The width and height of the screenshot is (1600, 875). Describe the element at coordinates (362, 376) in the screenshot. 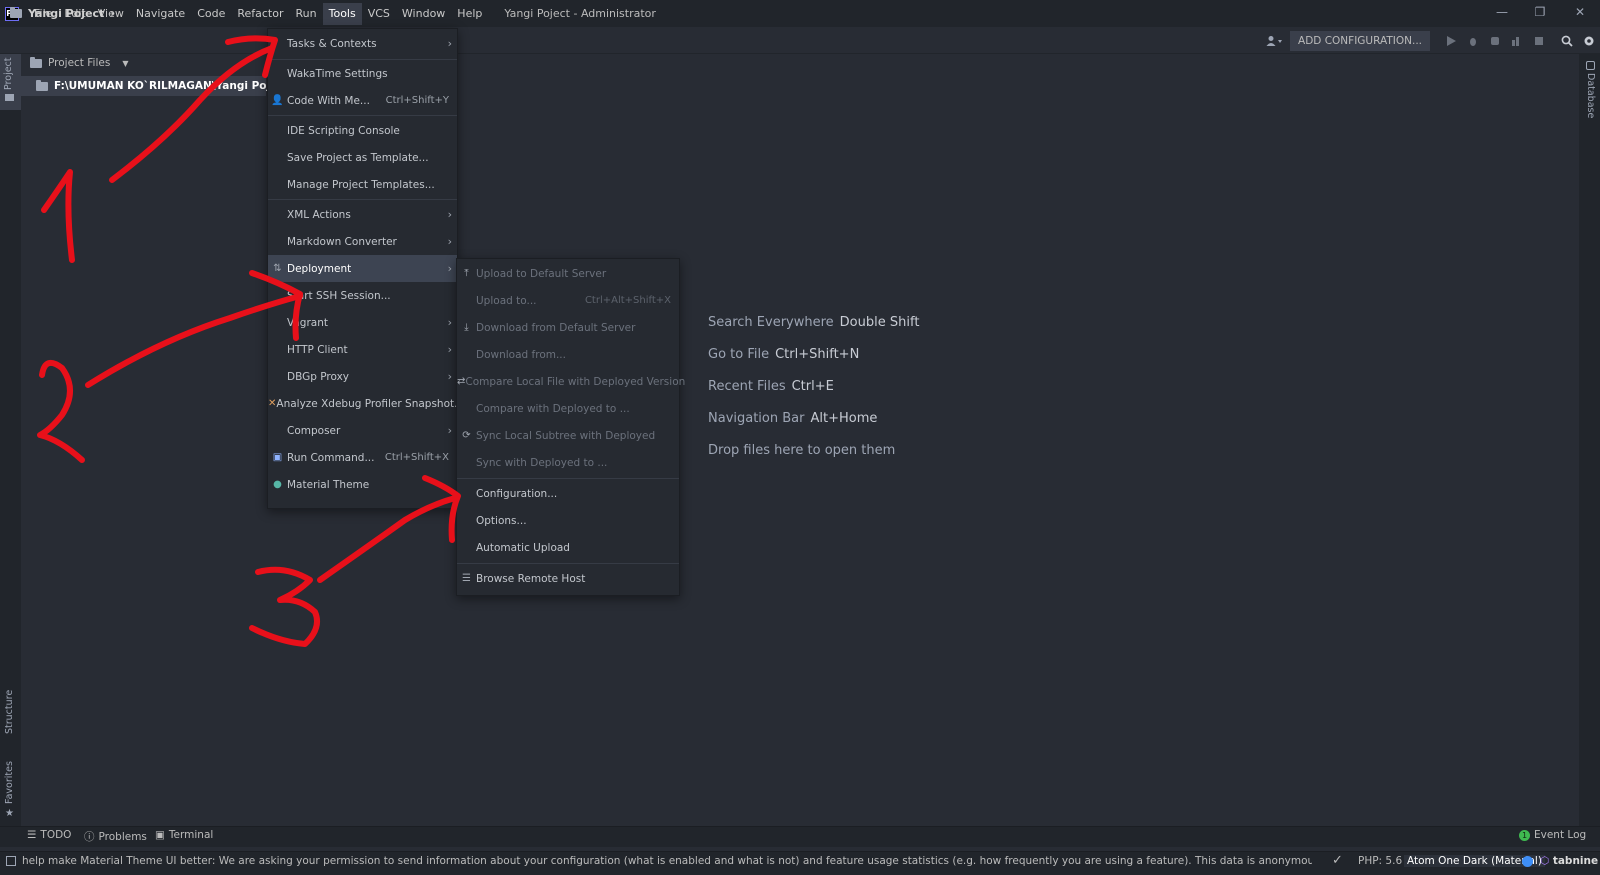

I see `menu-item-dbgp-proxy: DBGp Proxy ›` at that location.